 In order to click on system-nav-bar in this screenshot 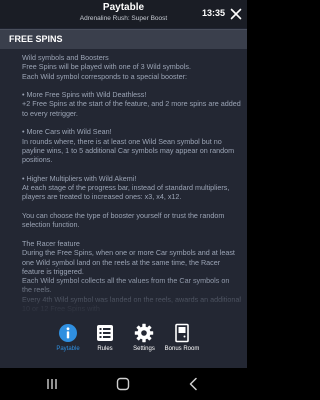, I will do `click(123, 384)`.